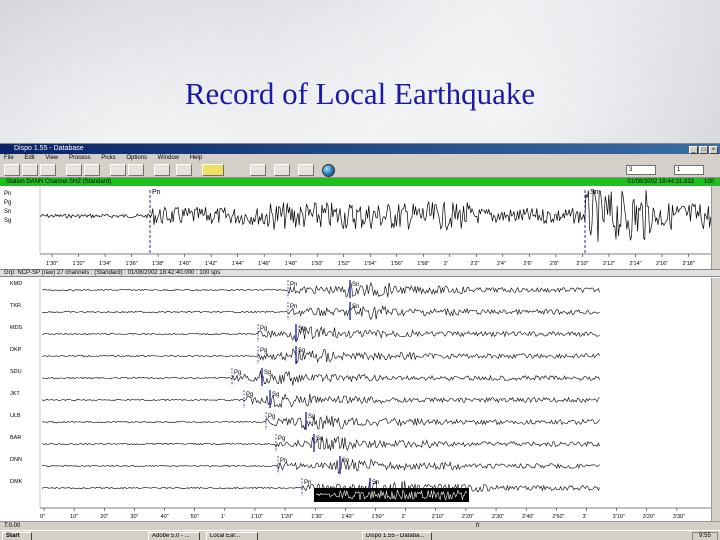 This screenshot has height=540, width=720. Describe the element at coordinates (12, 170) in the screenshot. I see `toolbar-open-button` at that location.